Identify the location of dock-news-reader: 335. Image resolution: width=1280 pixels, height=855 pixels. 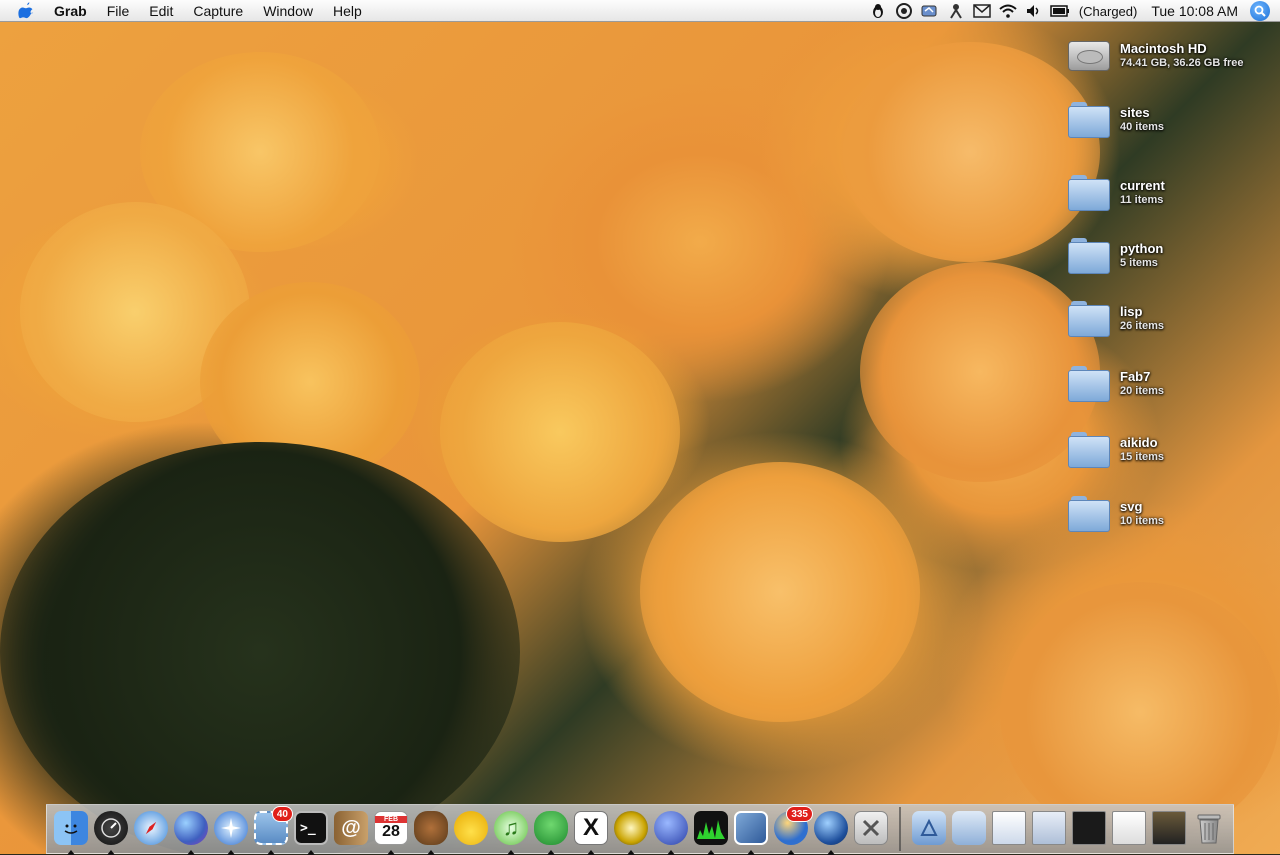
(793, 830).